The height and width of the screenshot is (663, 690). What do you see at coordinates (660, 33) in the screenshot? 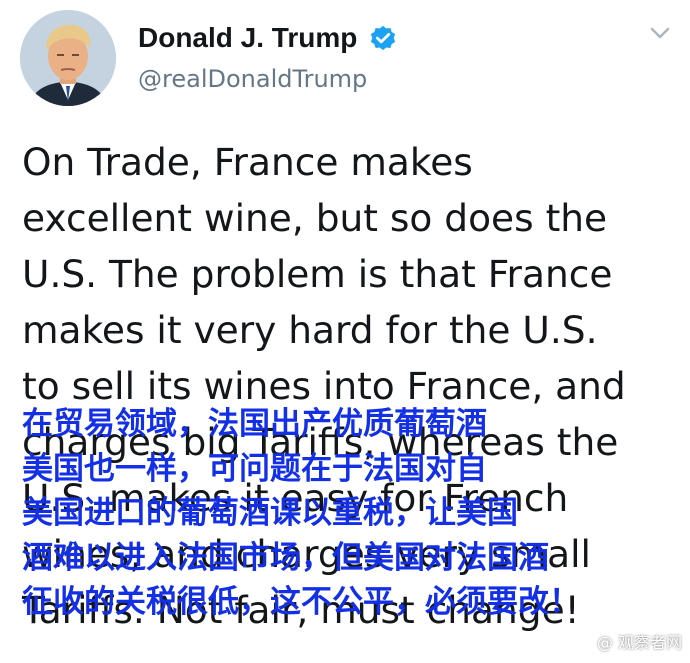
I see `chevron-down-icon` at bounding box center [660, 33].